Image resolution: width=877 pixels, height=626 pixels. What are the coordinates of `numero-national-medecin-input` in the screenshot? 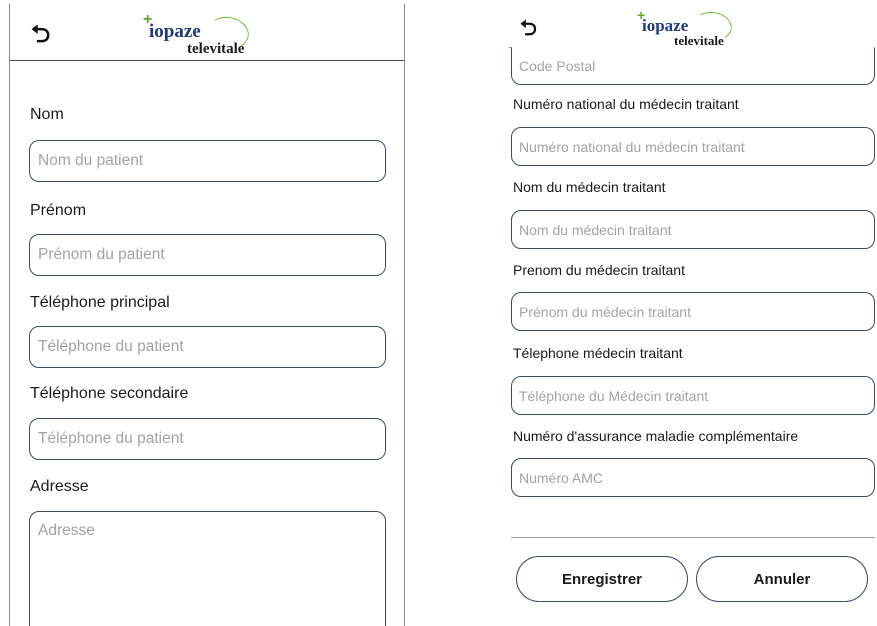 It's located at (693, 146).